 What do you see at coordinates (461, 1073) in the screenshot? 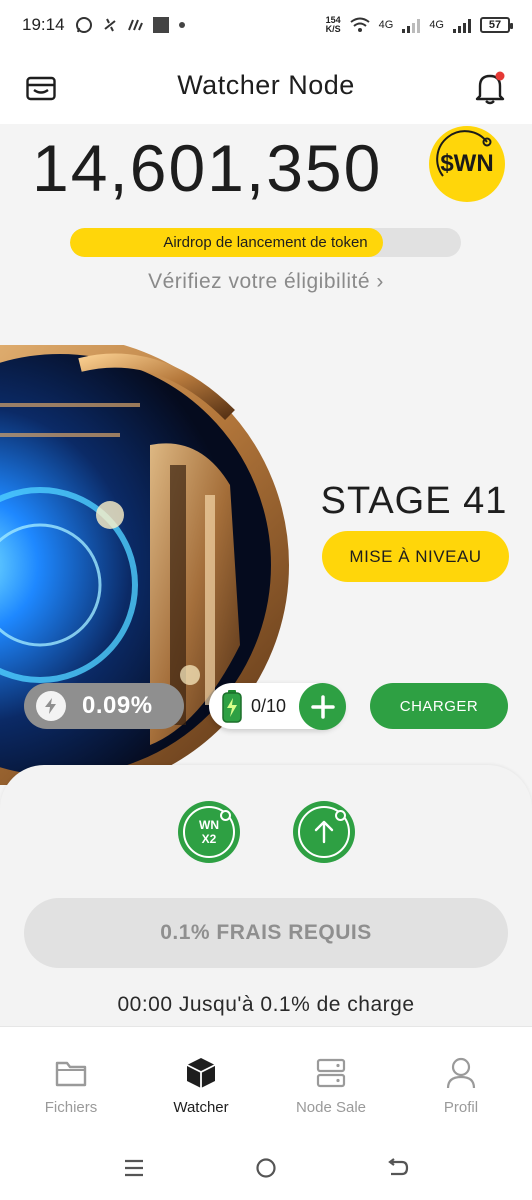
I see `user-icon` at bounding box center [461, 1073].